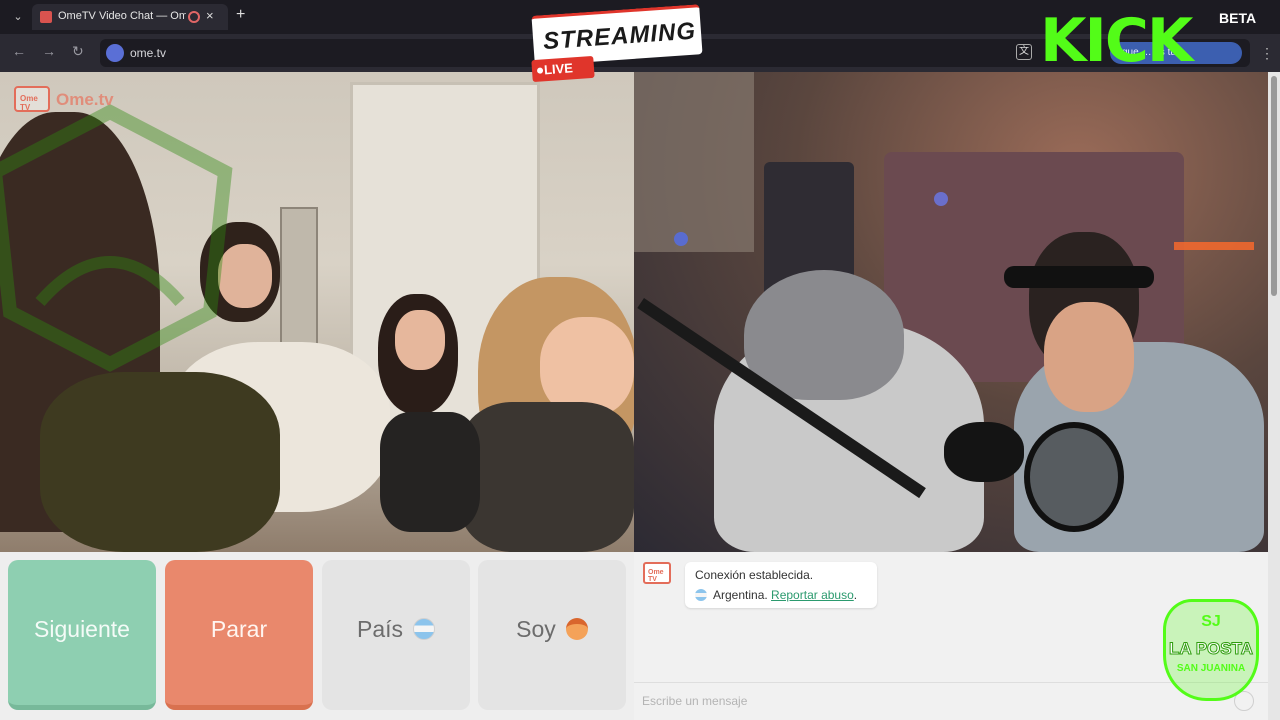 The width and height of the screenshot is (1280, 720). I want to click on partner-country: Argentina., so click(740, 595).